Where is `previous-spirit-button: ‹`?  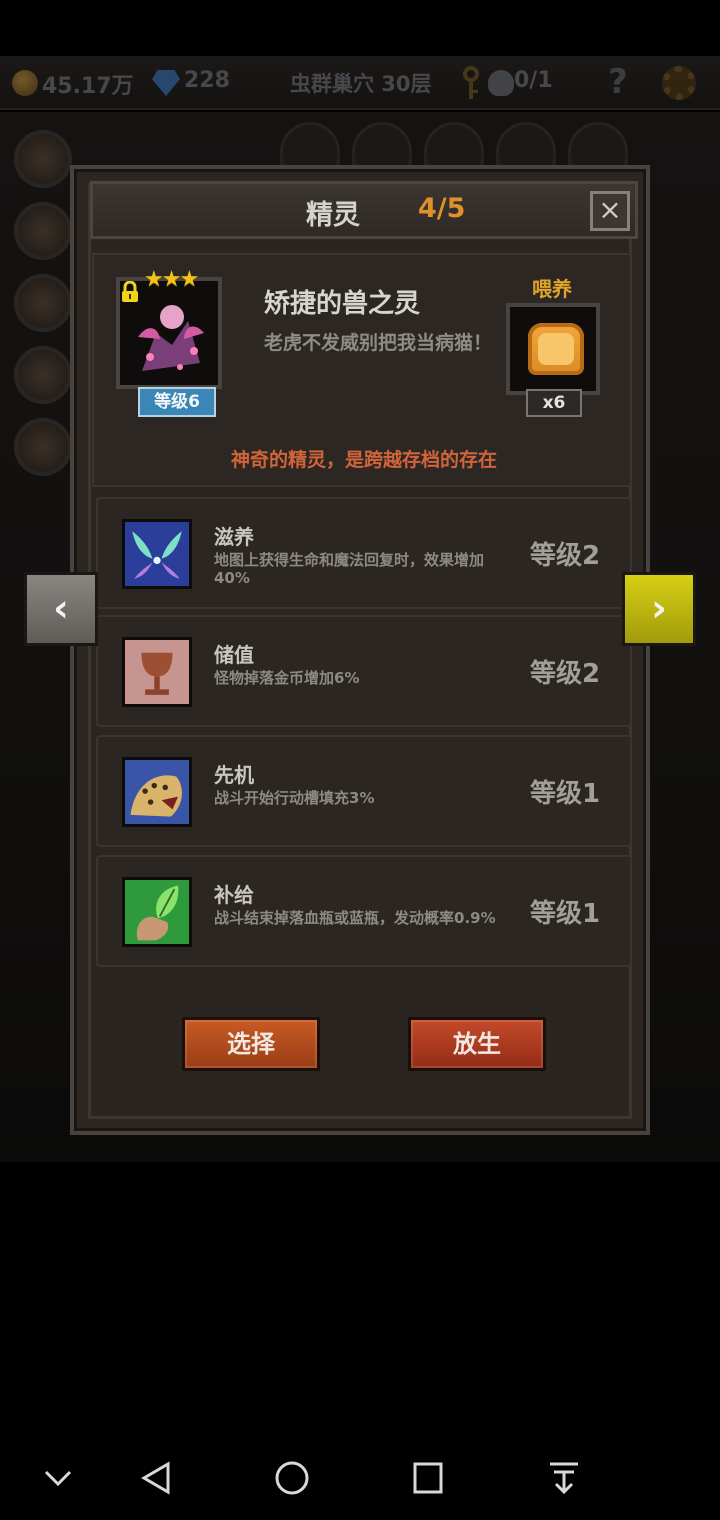 previous-spirit-button: ‹ is located at coordinates (61, 609).